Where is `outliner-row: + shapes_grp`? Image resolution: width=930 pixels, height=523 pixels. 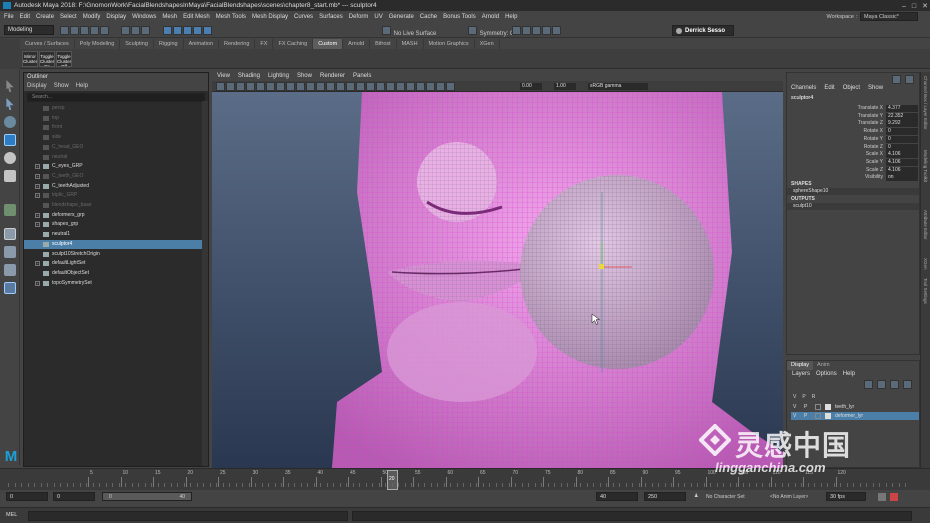 outliner-row: + shapes_grp is located at coordinates (113, 225).